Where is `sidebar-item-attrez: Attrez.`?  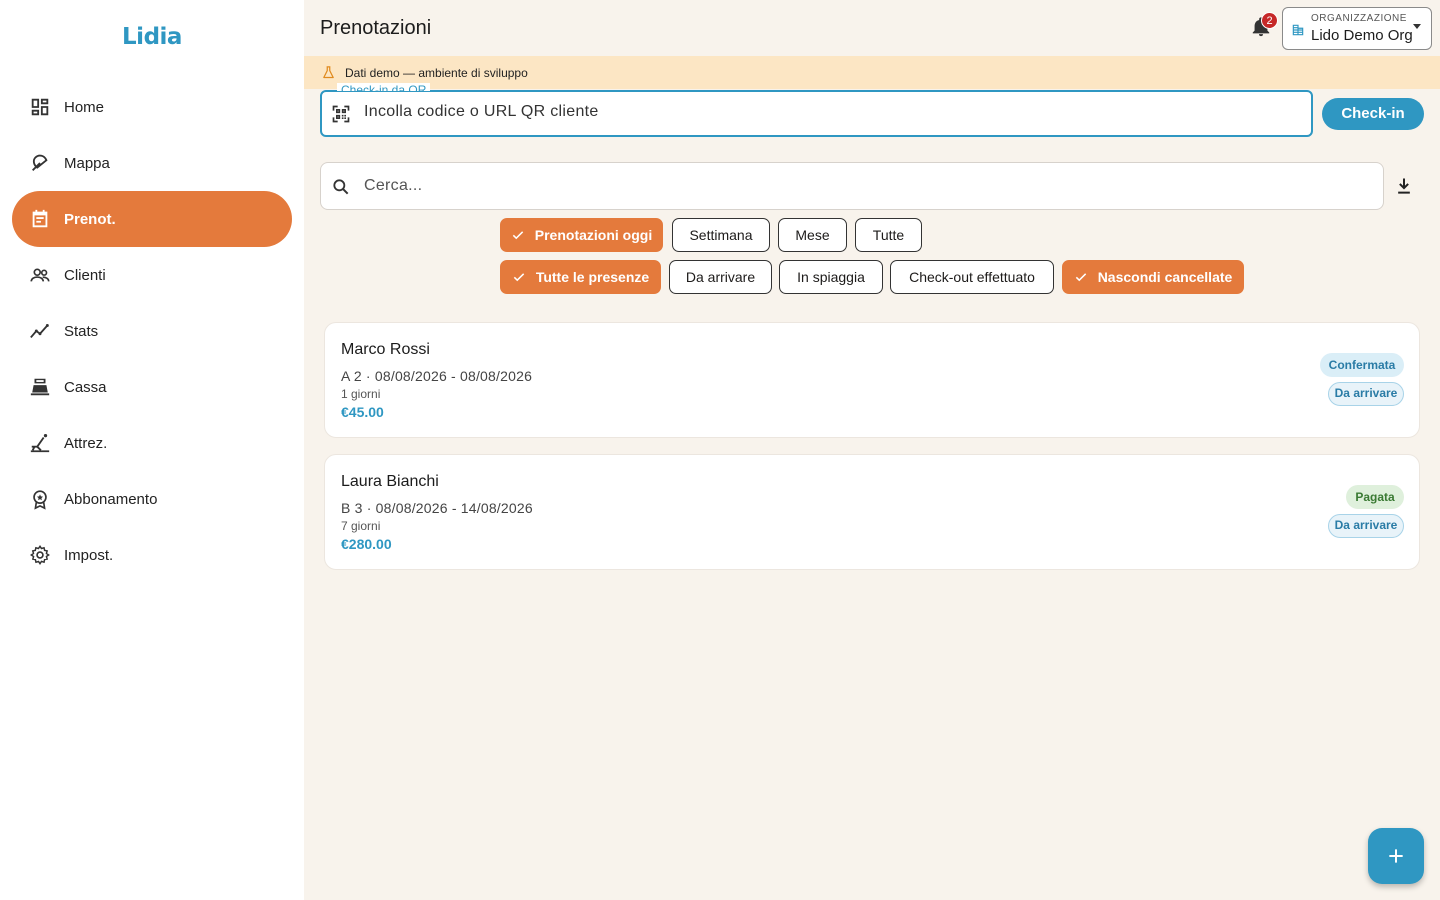 sidebar-item-attrez: Attrez. is located at coordinates (152, 443).